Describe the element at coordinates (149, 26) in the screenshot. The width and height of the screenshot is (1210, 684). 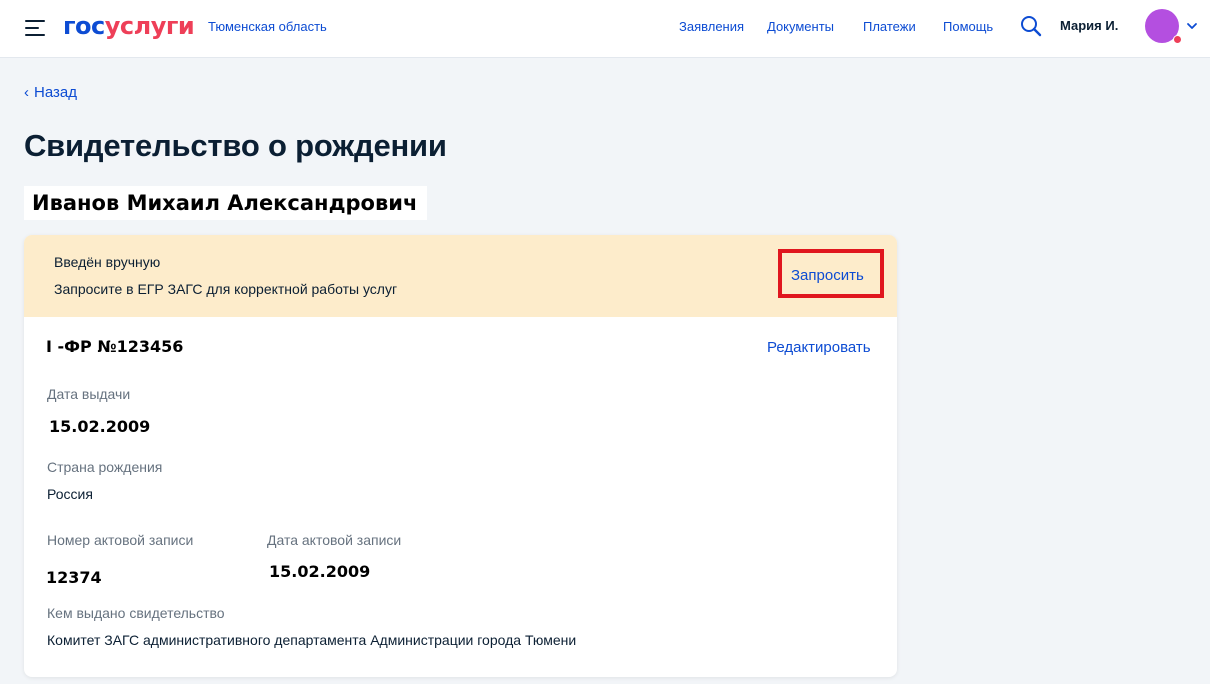
I see `logo-part-uslugi: услуги` at that location.